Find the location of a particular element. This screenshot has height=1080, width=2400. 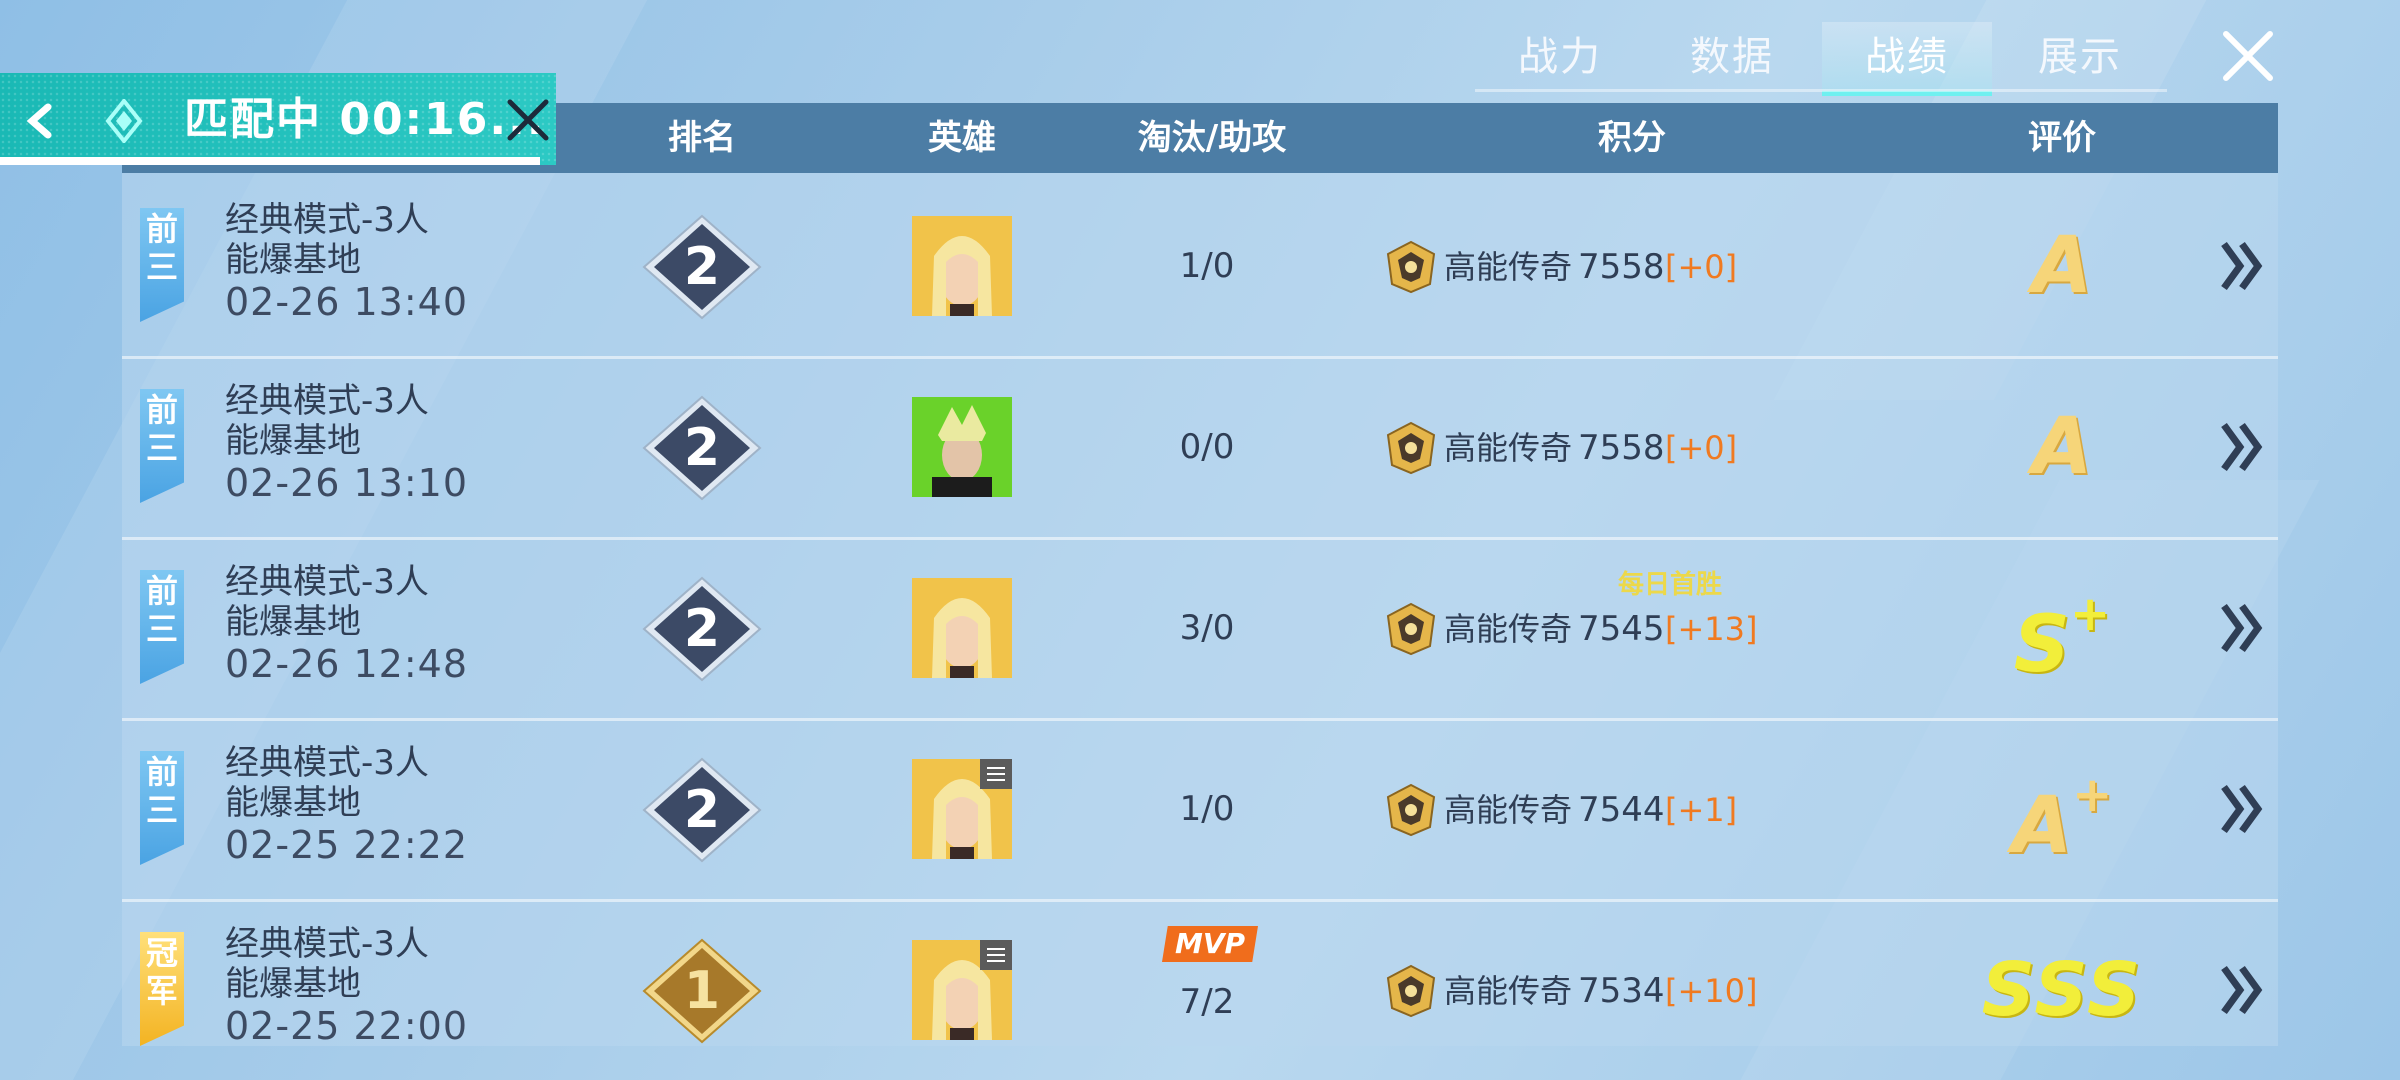

tab-records: 战绩 is located at coordinates (1907, 59).